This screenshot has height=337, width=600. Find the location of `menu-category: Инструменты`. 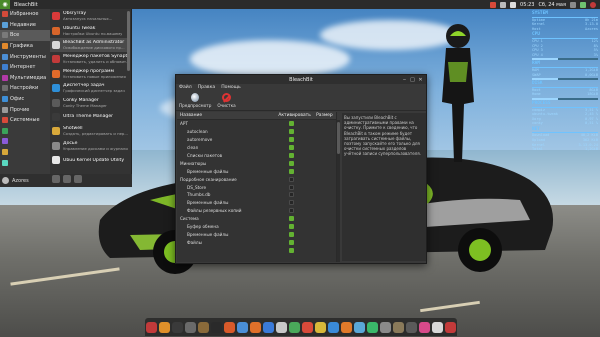

menu-category: Инструменты is located at coordinates (25, 56).